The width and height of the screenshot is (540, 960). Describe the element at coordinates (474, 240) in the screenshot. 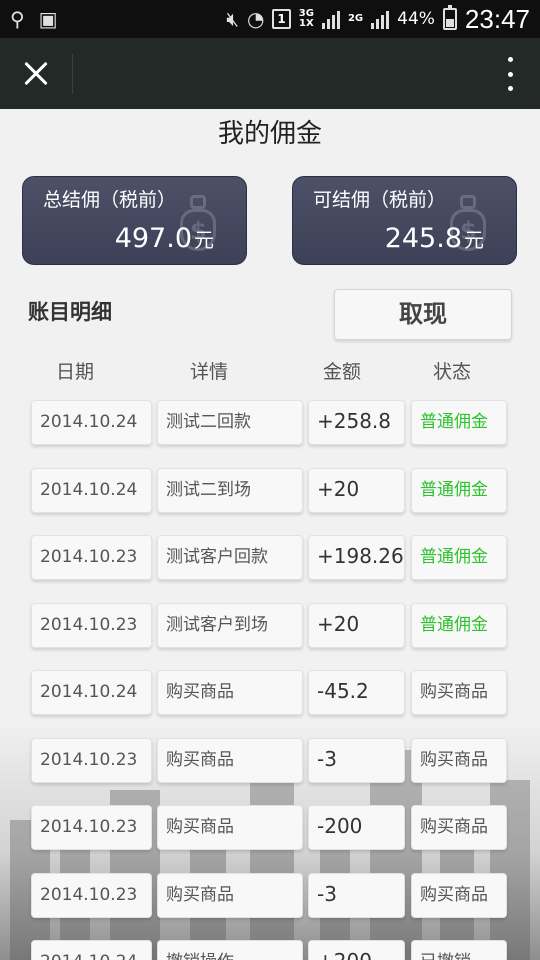

I see `available-amount-unit: 元` at that location.